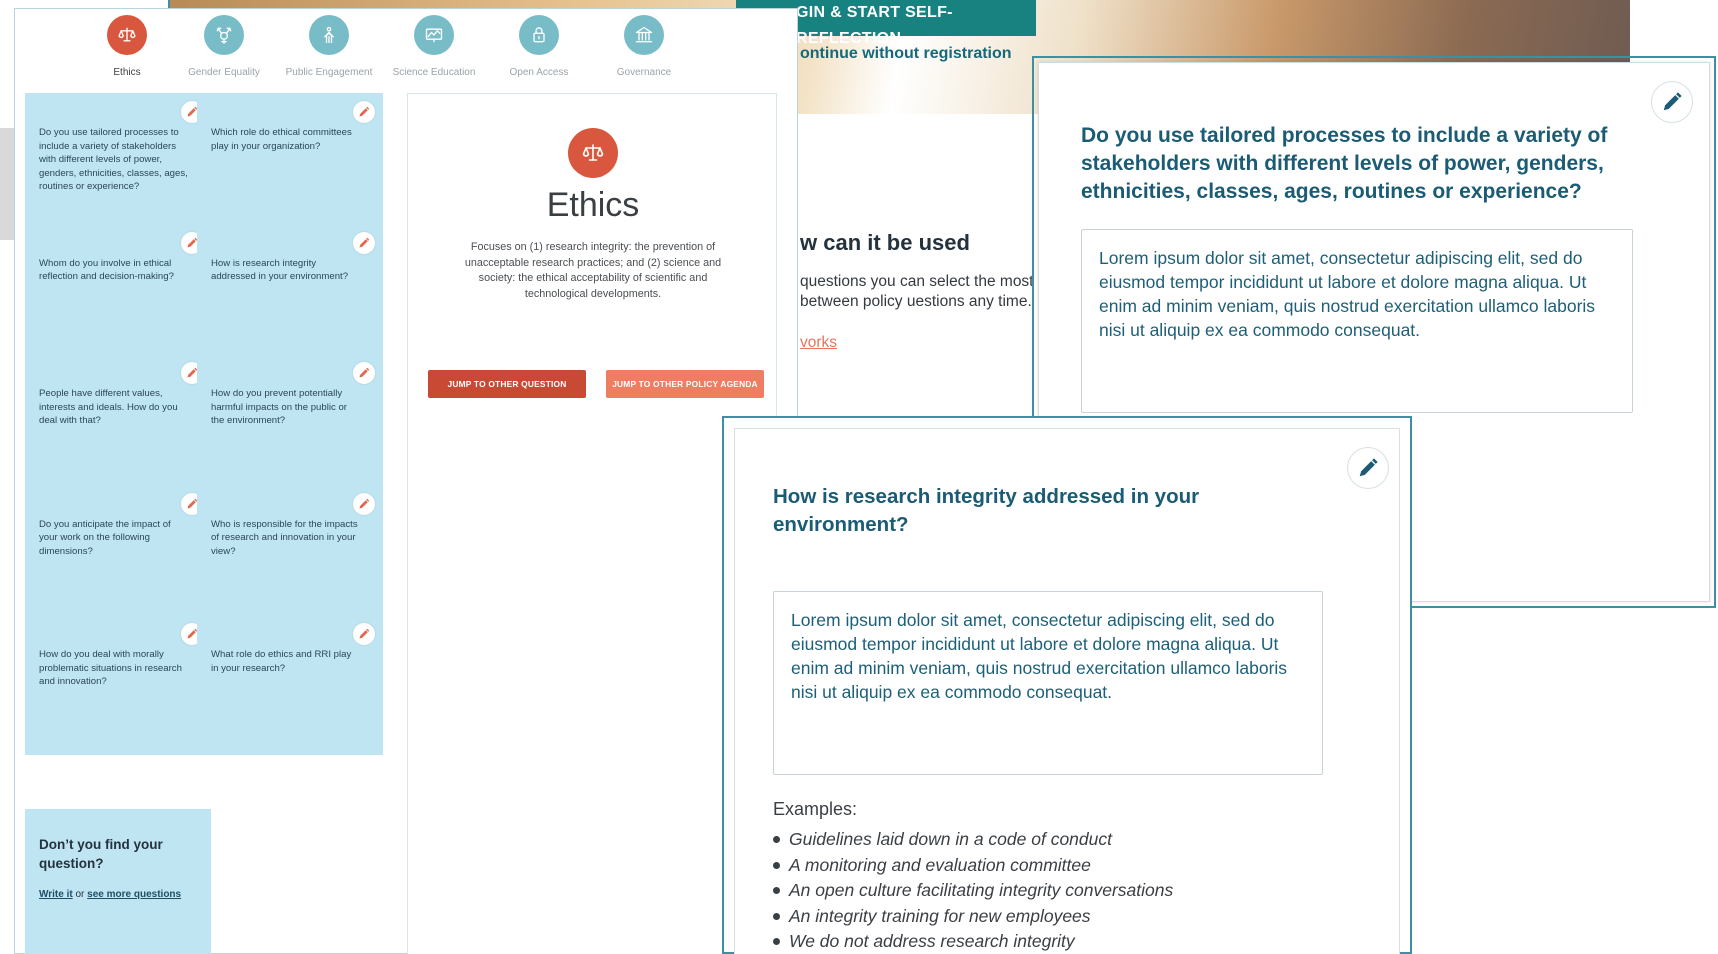  Describe the element at coordinates (507, 384) in the screenshot. I see `jump-to-other-question-button: JUMP TO OTHER QUESTION` at that location.